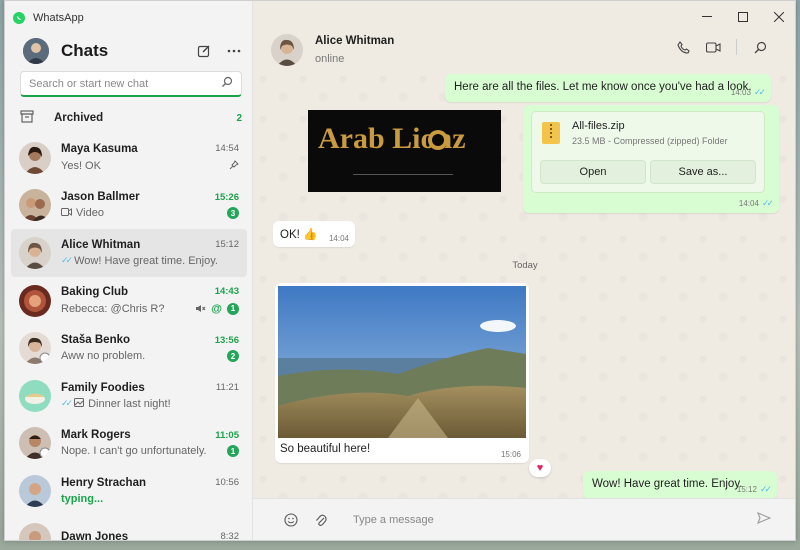 The image size is (800, 550). What do you see at coordinates (90, 213) in the screenshot?
I see `chat-preview: Video` at bounding box center [90, 213].